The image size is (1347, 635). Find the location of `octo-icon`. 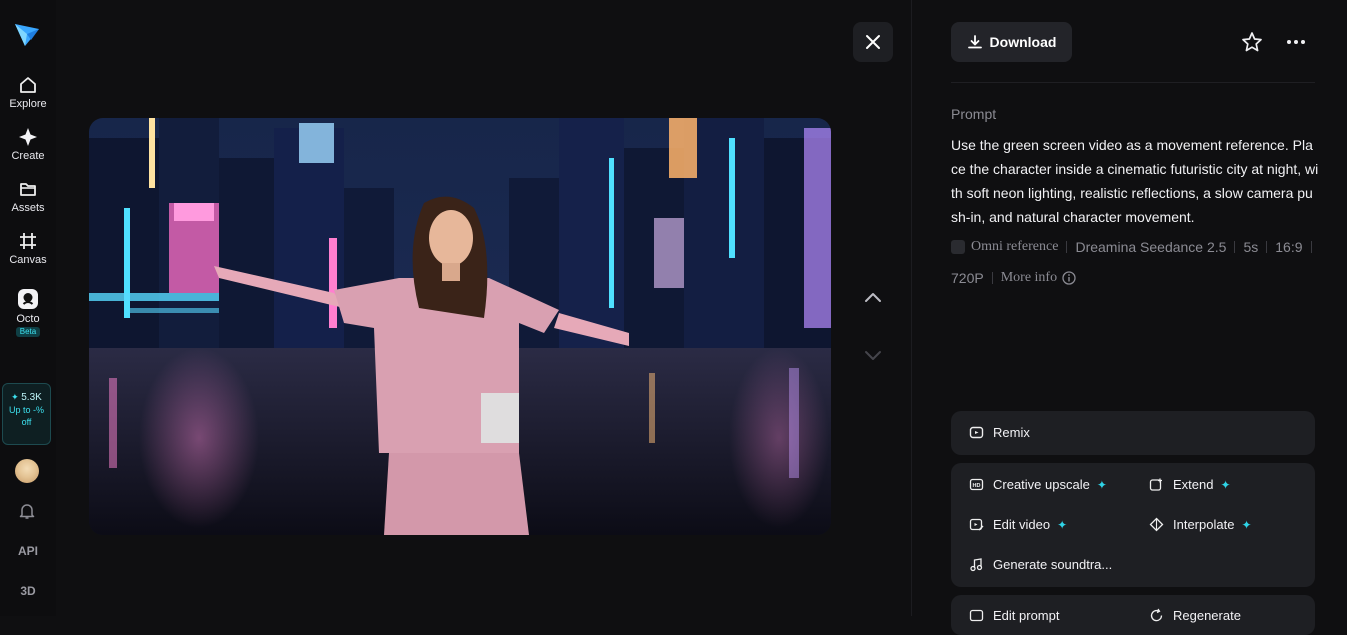

octo-icon is located at coordinates (28, 299).